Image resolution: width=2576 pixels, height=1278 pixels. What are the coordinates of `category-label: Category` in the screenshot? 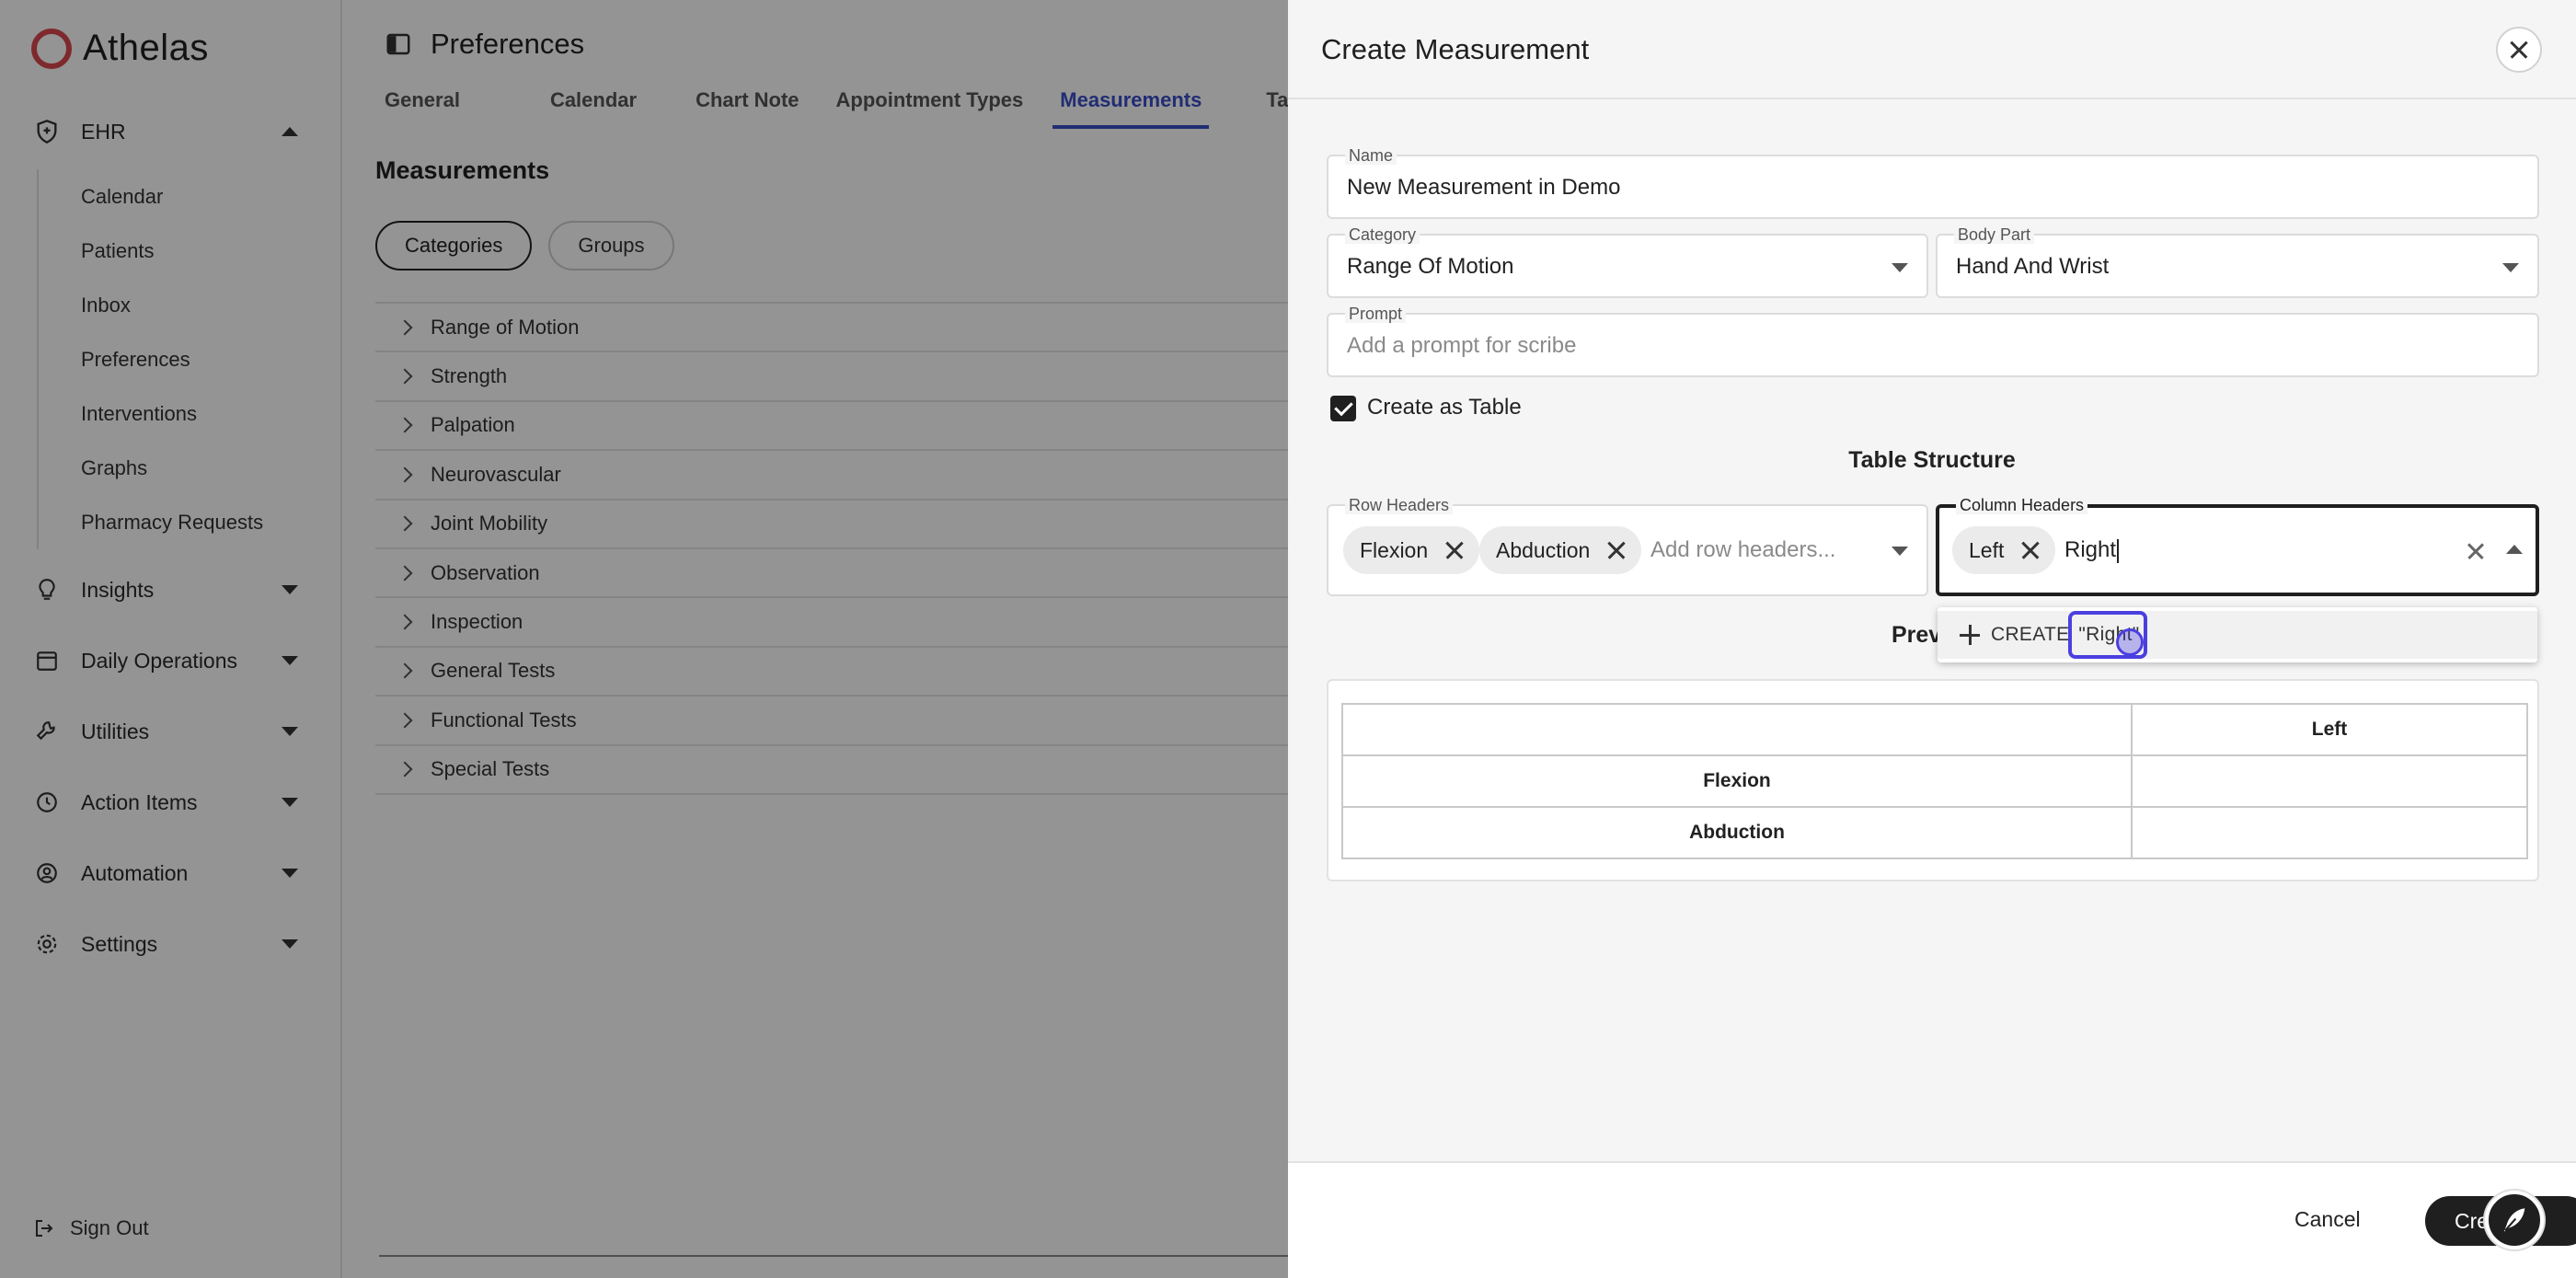 It's located at (1382, 234).